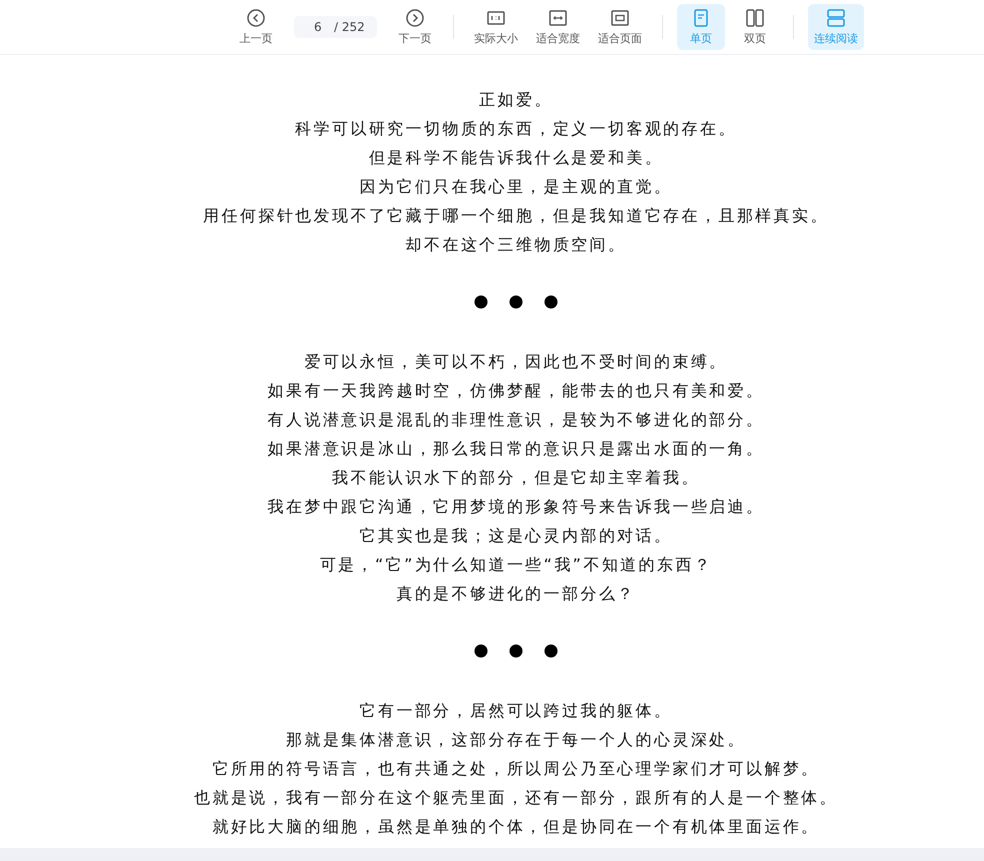 This screenshot has height=861, width=984. I want to click on circle-right-arrow-button: 下一页, so click(414, 27).